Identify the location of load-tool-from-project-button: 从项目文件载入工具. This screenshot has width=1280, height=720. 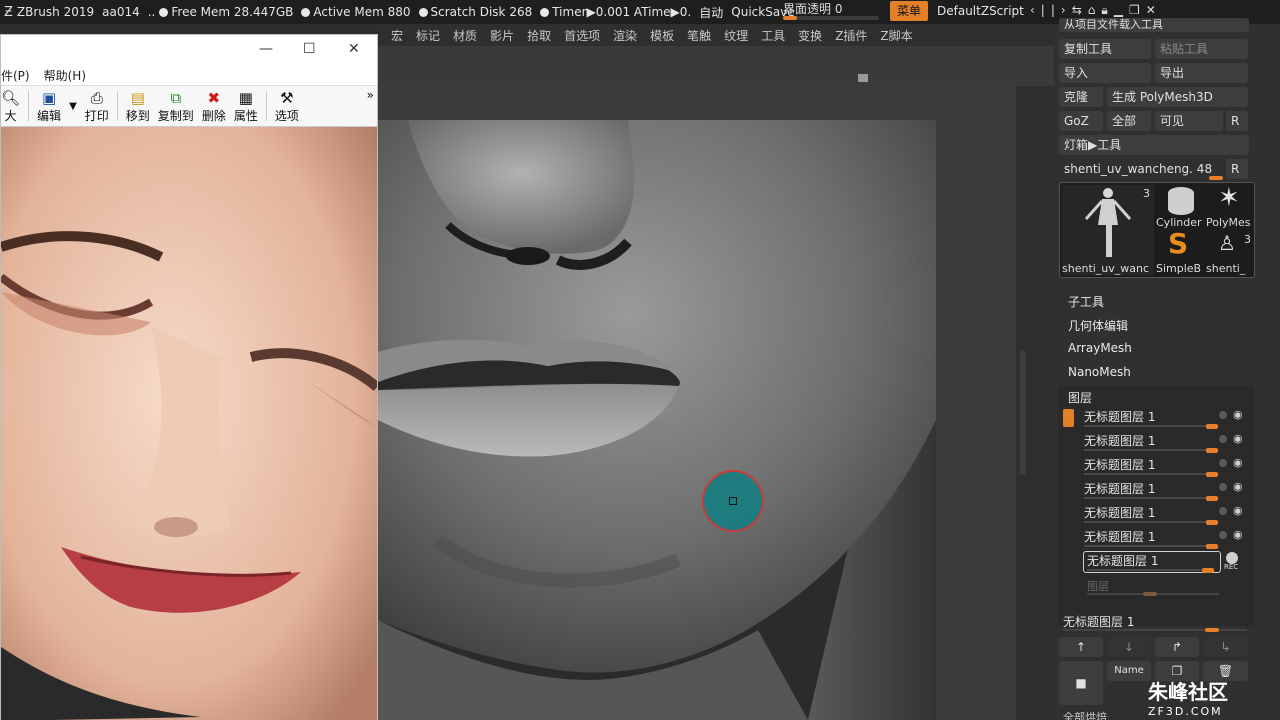
(1154, 25).